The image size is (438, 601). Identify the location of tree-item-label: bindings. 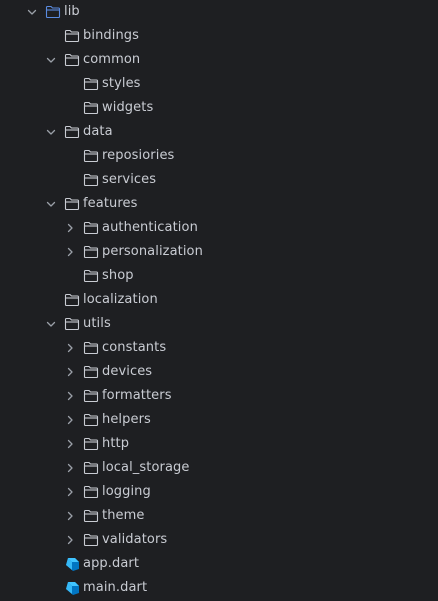
(111, 35).